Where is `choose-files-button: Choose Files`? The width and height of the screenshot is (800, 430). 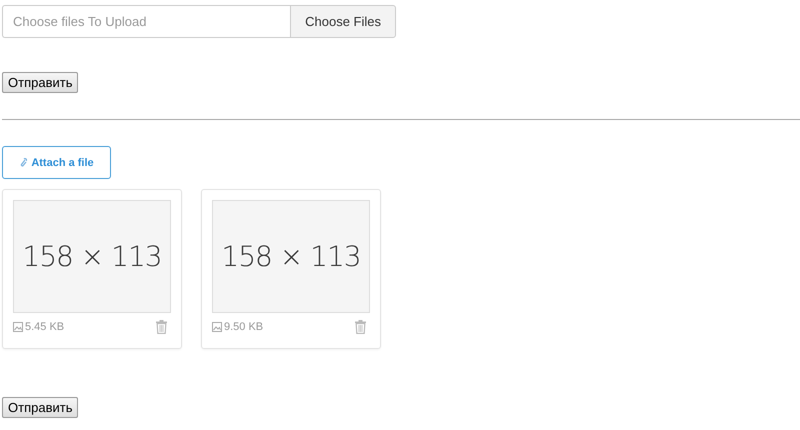
choose-files-button: Choose Files is located at coordinates (343, 21).